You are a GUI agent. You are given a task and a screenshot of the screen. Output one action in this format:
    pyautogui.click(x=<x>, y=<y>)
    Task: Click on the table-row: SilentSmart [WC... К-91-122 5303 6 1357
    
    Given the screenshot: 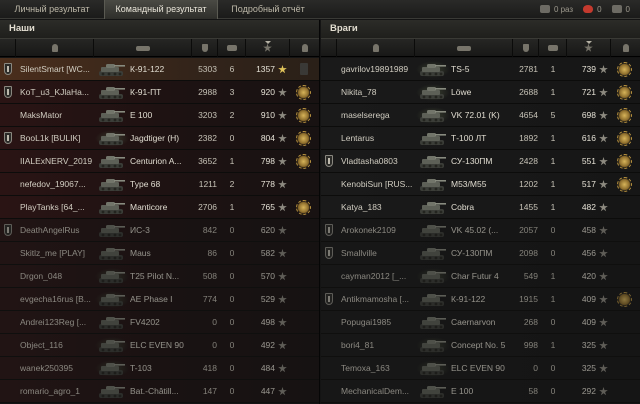 What is the action you would take?
    pyautogui.click(x=159, y=69)
    